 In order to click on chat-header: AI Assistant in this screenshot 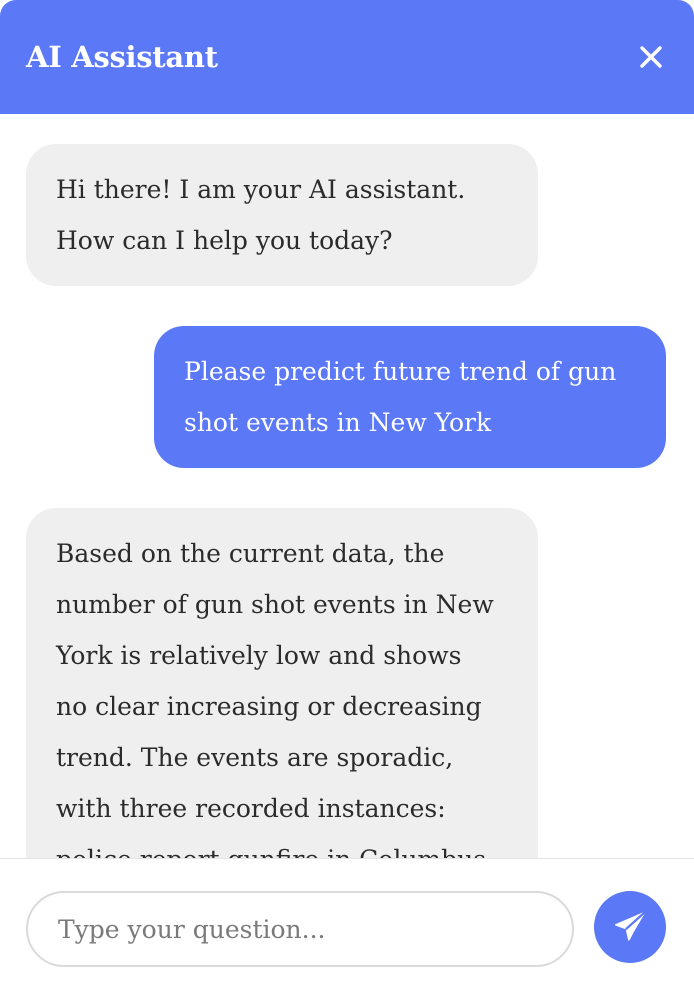, I will do `click(347, 57)`.